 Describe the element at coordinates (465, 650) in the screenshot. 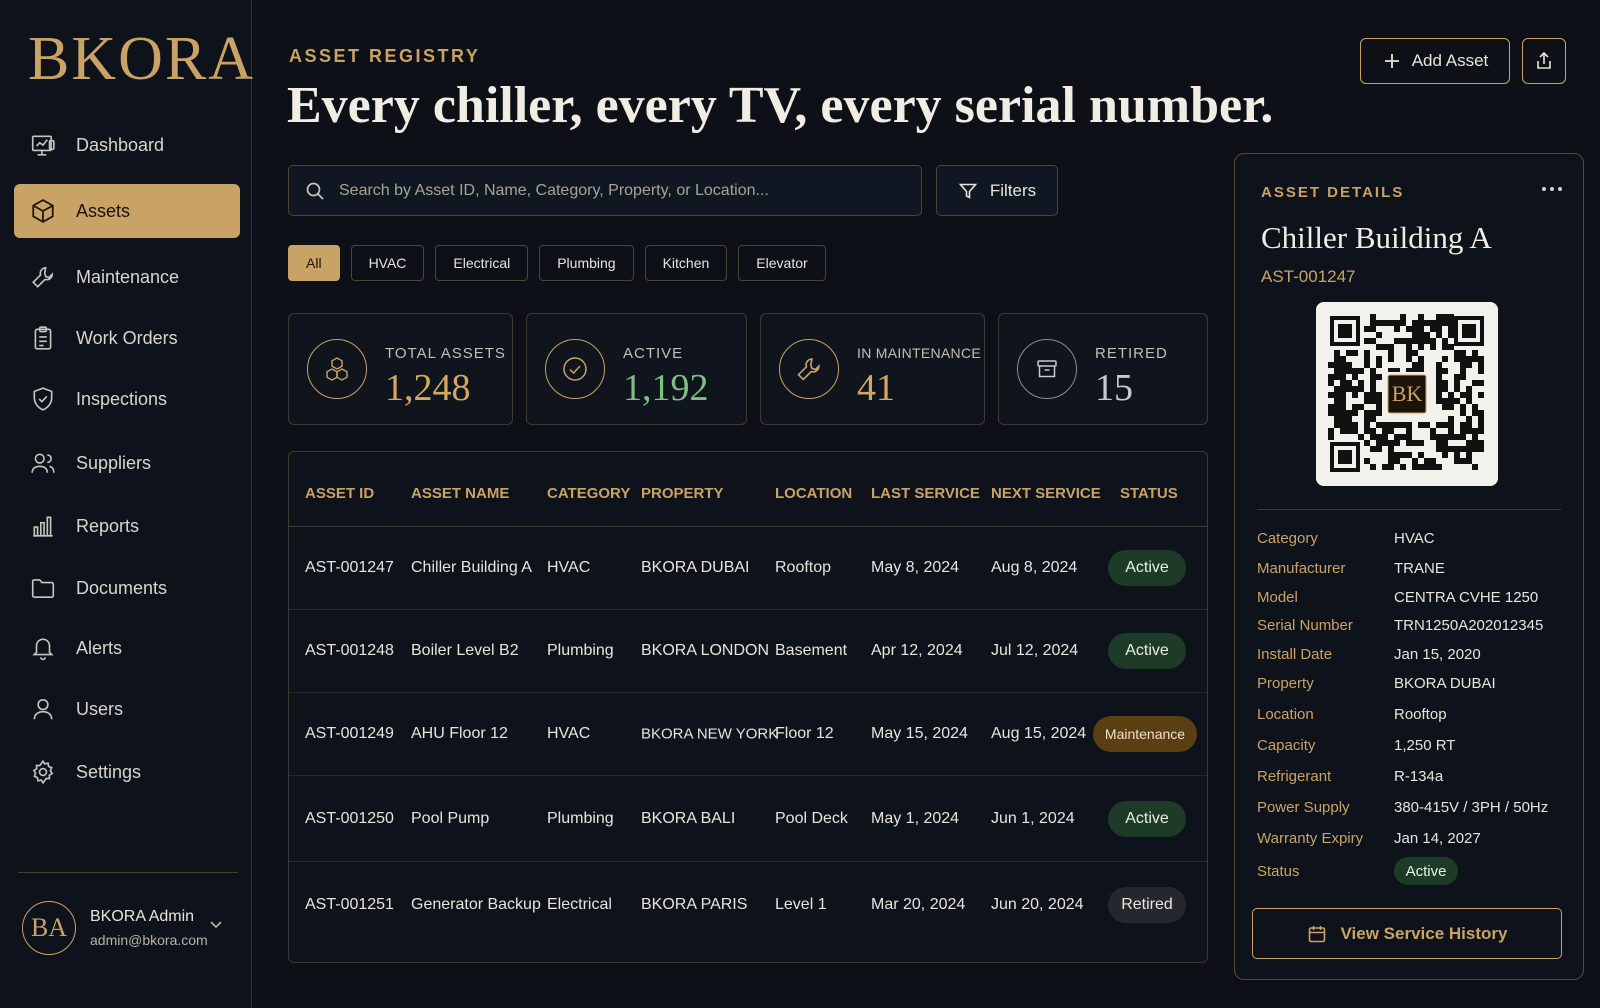

I see `cell-asset-name: Boiler Level B2` at that location.